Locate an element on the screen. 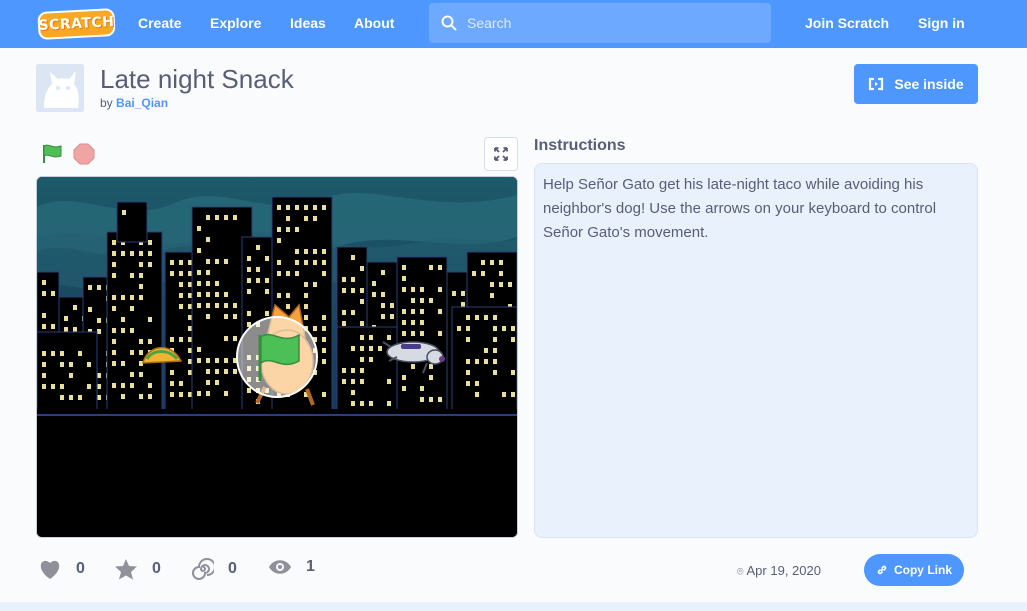 The image size is (1027, 611). views-count: 1 is located at coordinates (310, 567).